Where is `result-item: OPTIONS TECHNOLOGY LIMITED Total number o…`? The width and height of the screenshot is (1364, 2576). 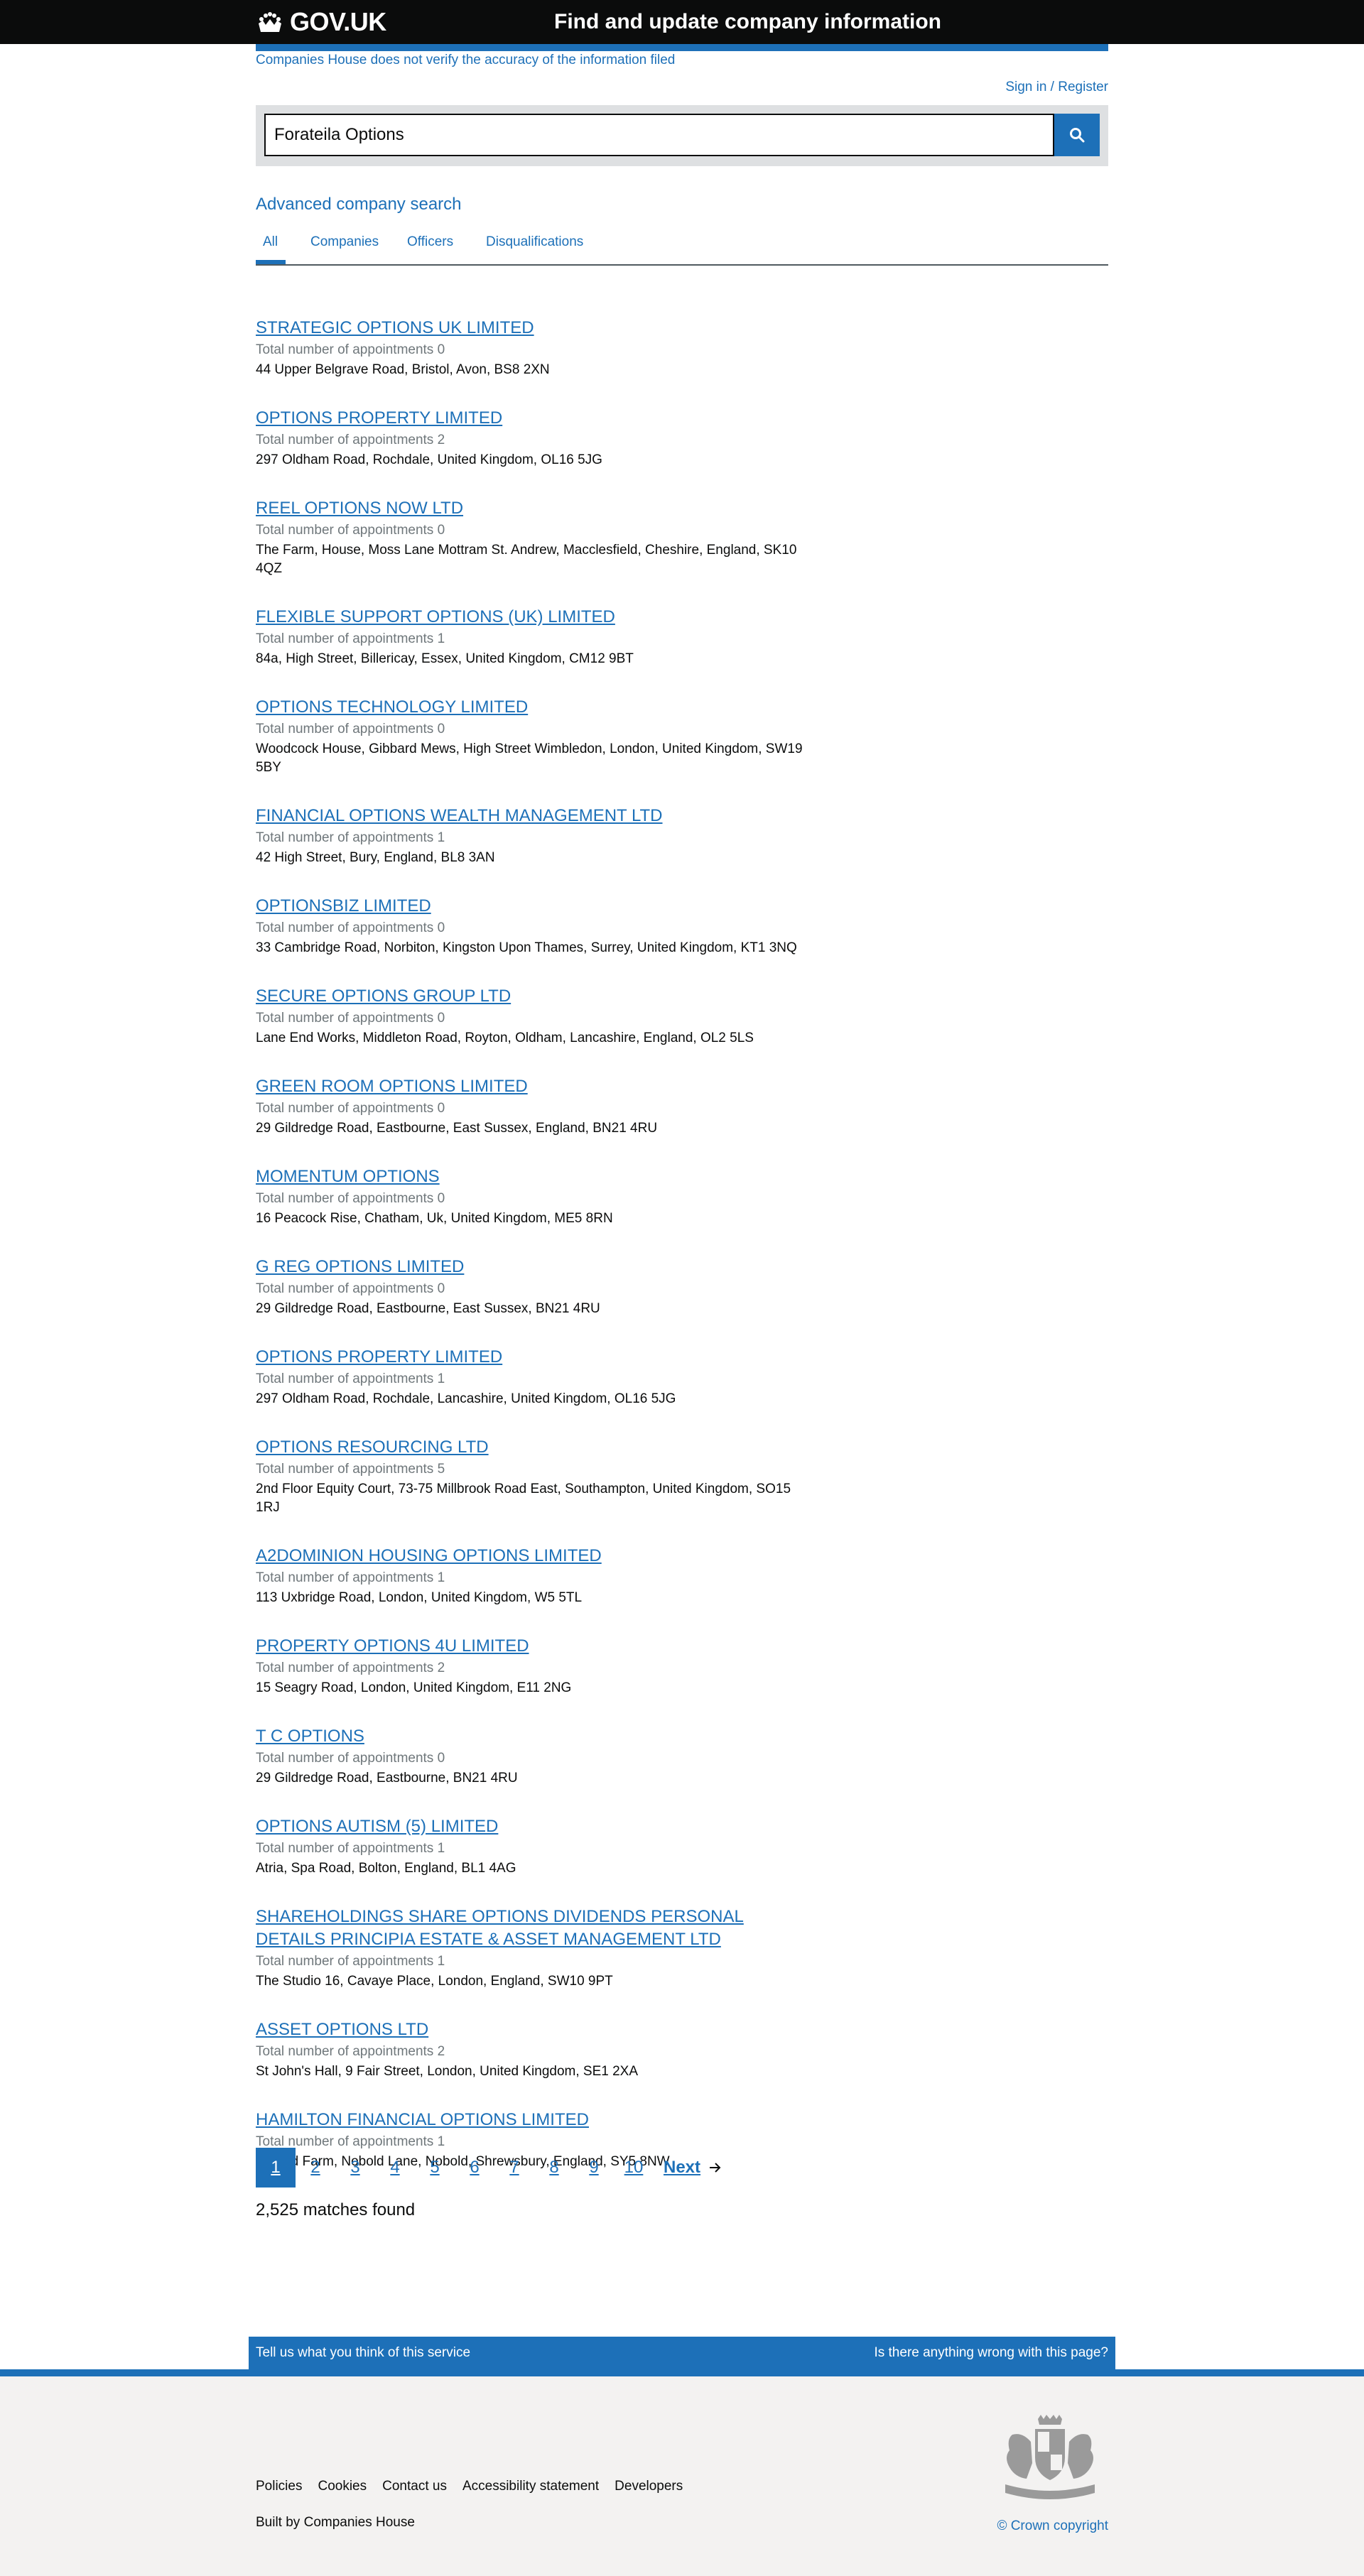 result-item: OPTIONS TECHNOLOGY LIMITED Total number o… is located at coordinates (533, 737).